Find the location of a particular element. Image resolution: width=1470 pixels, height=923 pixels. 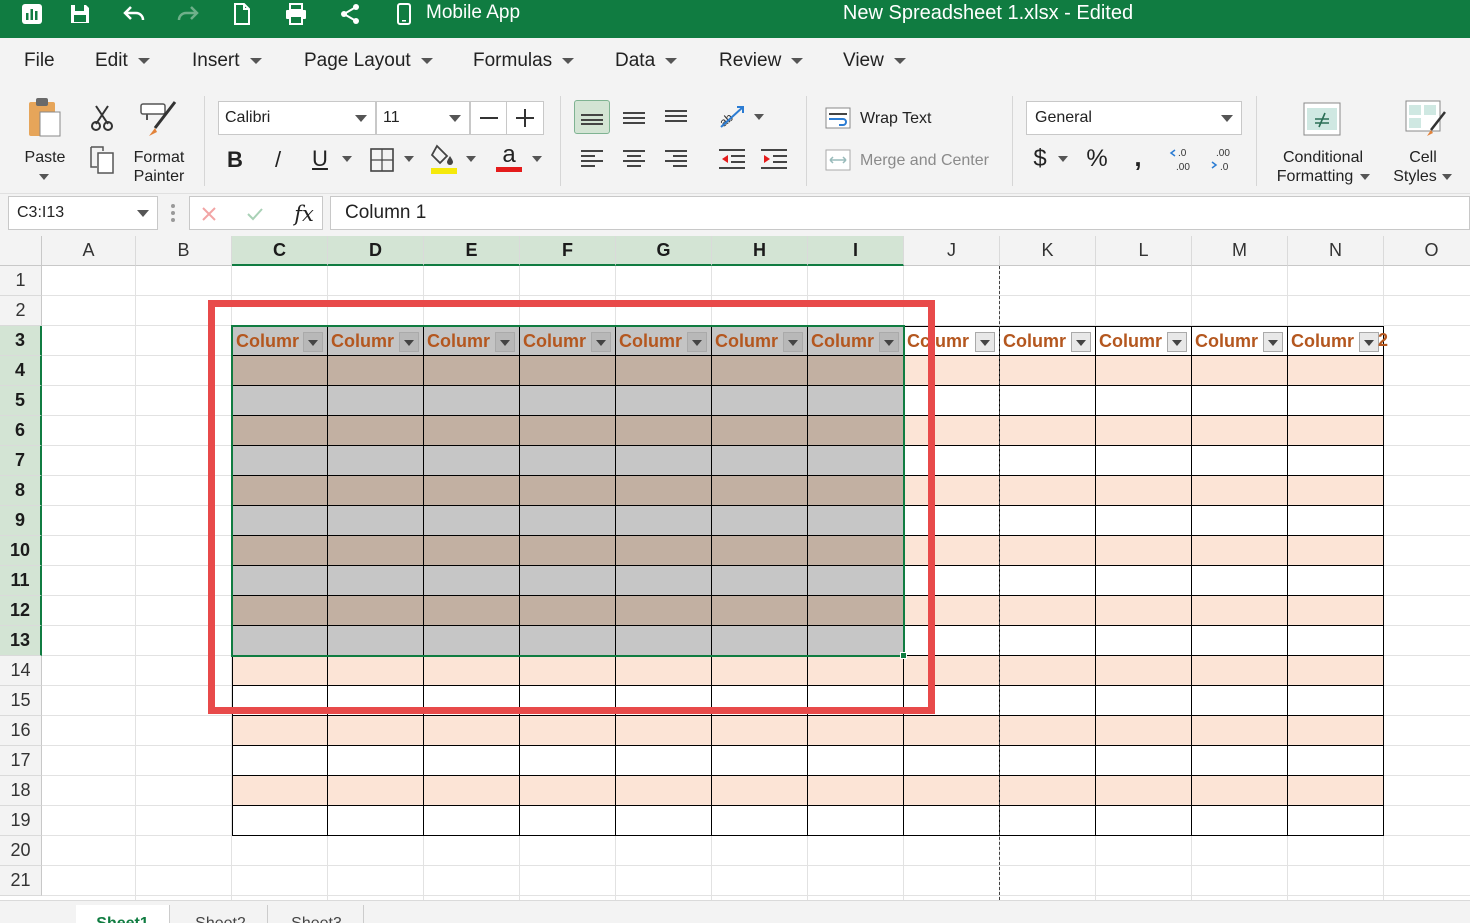

wrap-text-icon is located at coordinates (838, 118).